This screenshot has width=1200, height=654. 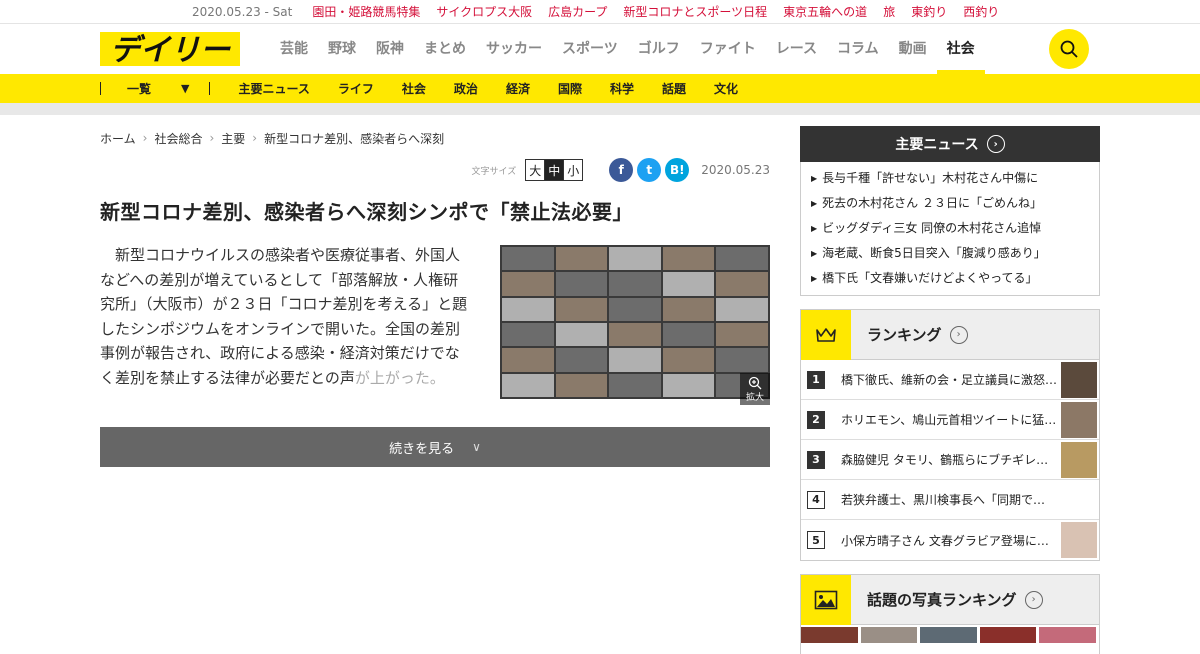 What do you see at coordinates (858, 49) in the screenshot?
I see `nav-item-column: コラム` at bounding box center [858, 49].